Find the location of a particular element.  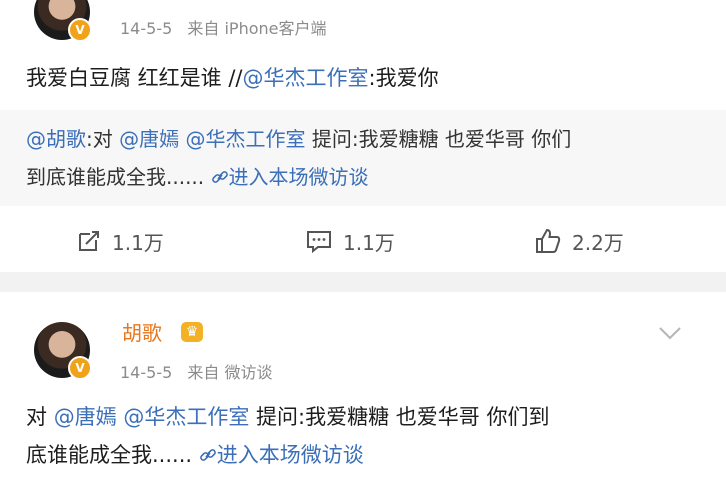

source: iPhone客户端 is located at coordinates (275, 28).